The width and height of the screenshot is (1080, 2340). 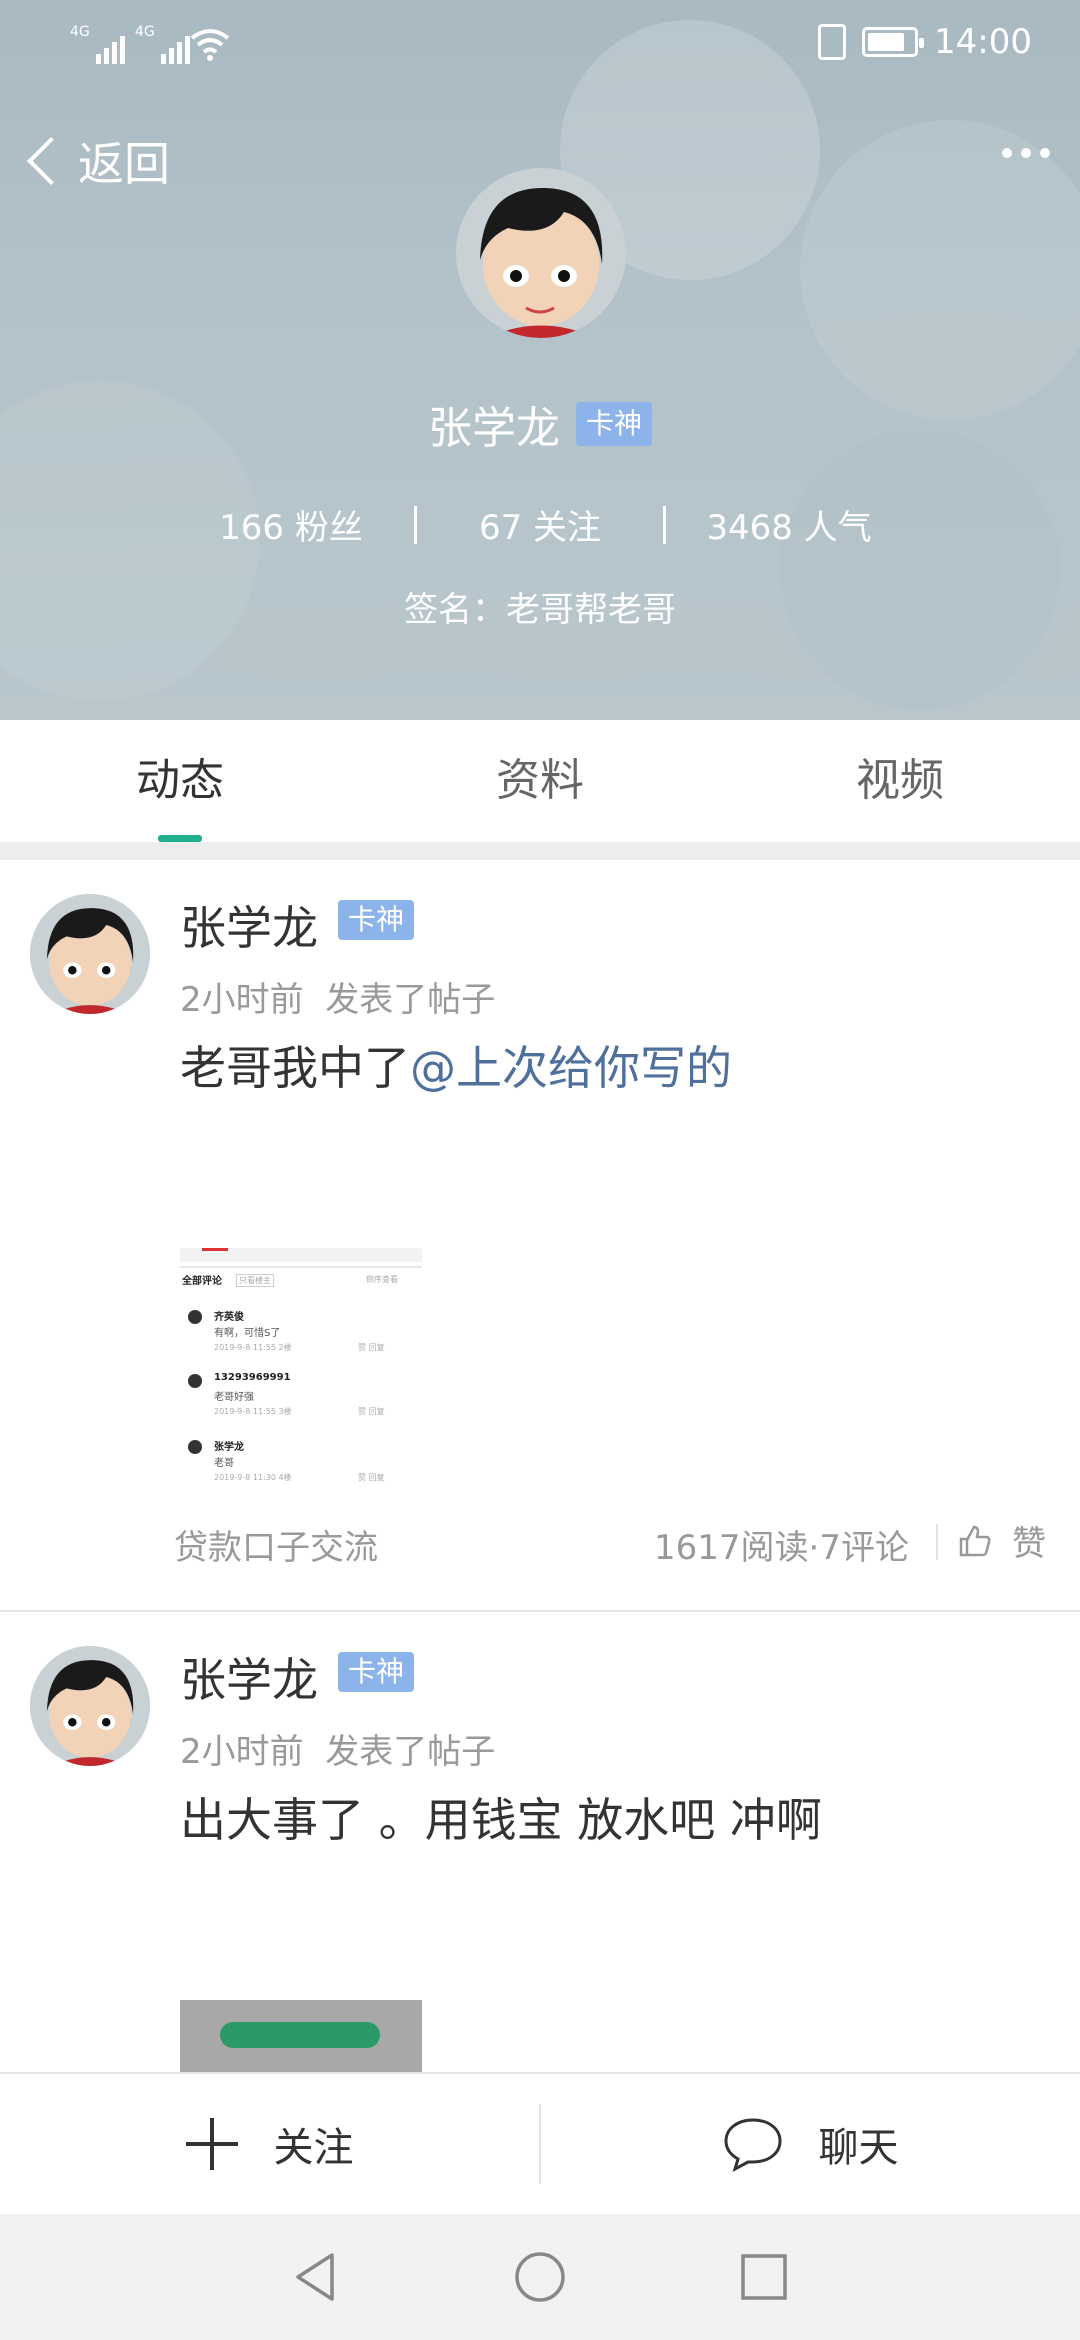 I want to click on like-button: 赞, so click(x=1002, y=1540).